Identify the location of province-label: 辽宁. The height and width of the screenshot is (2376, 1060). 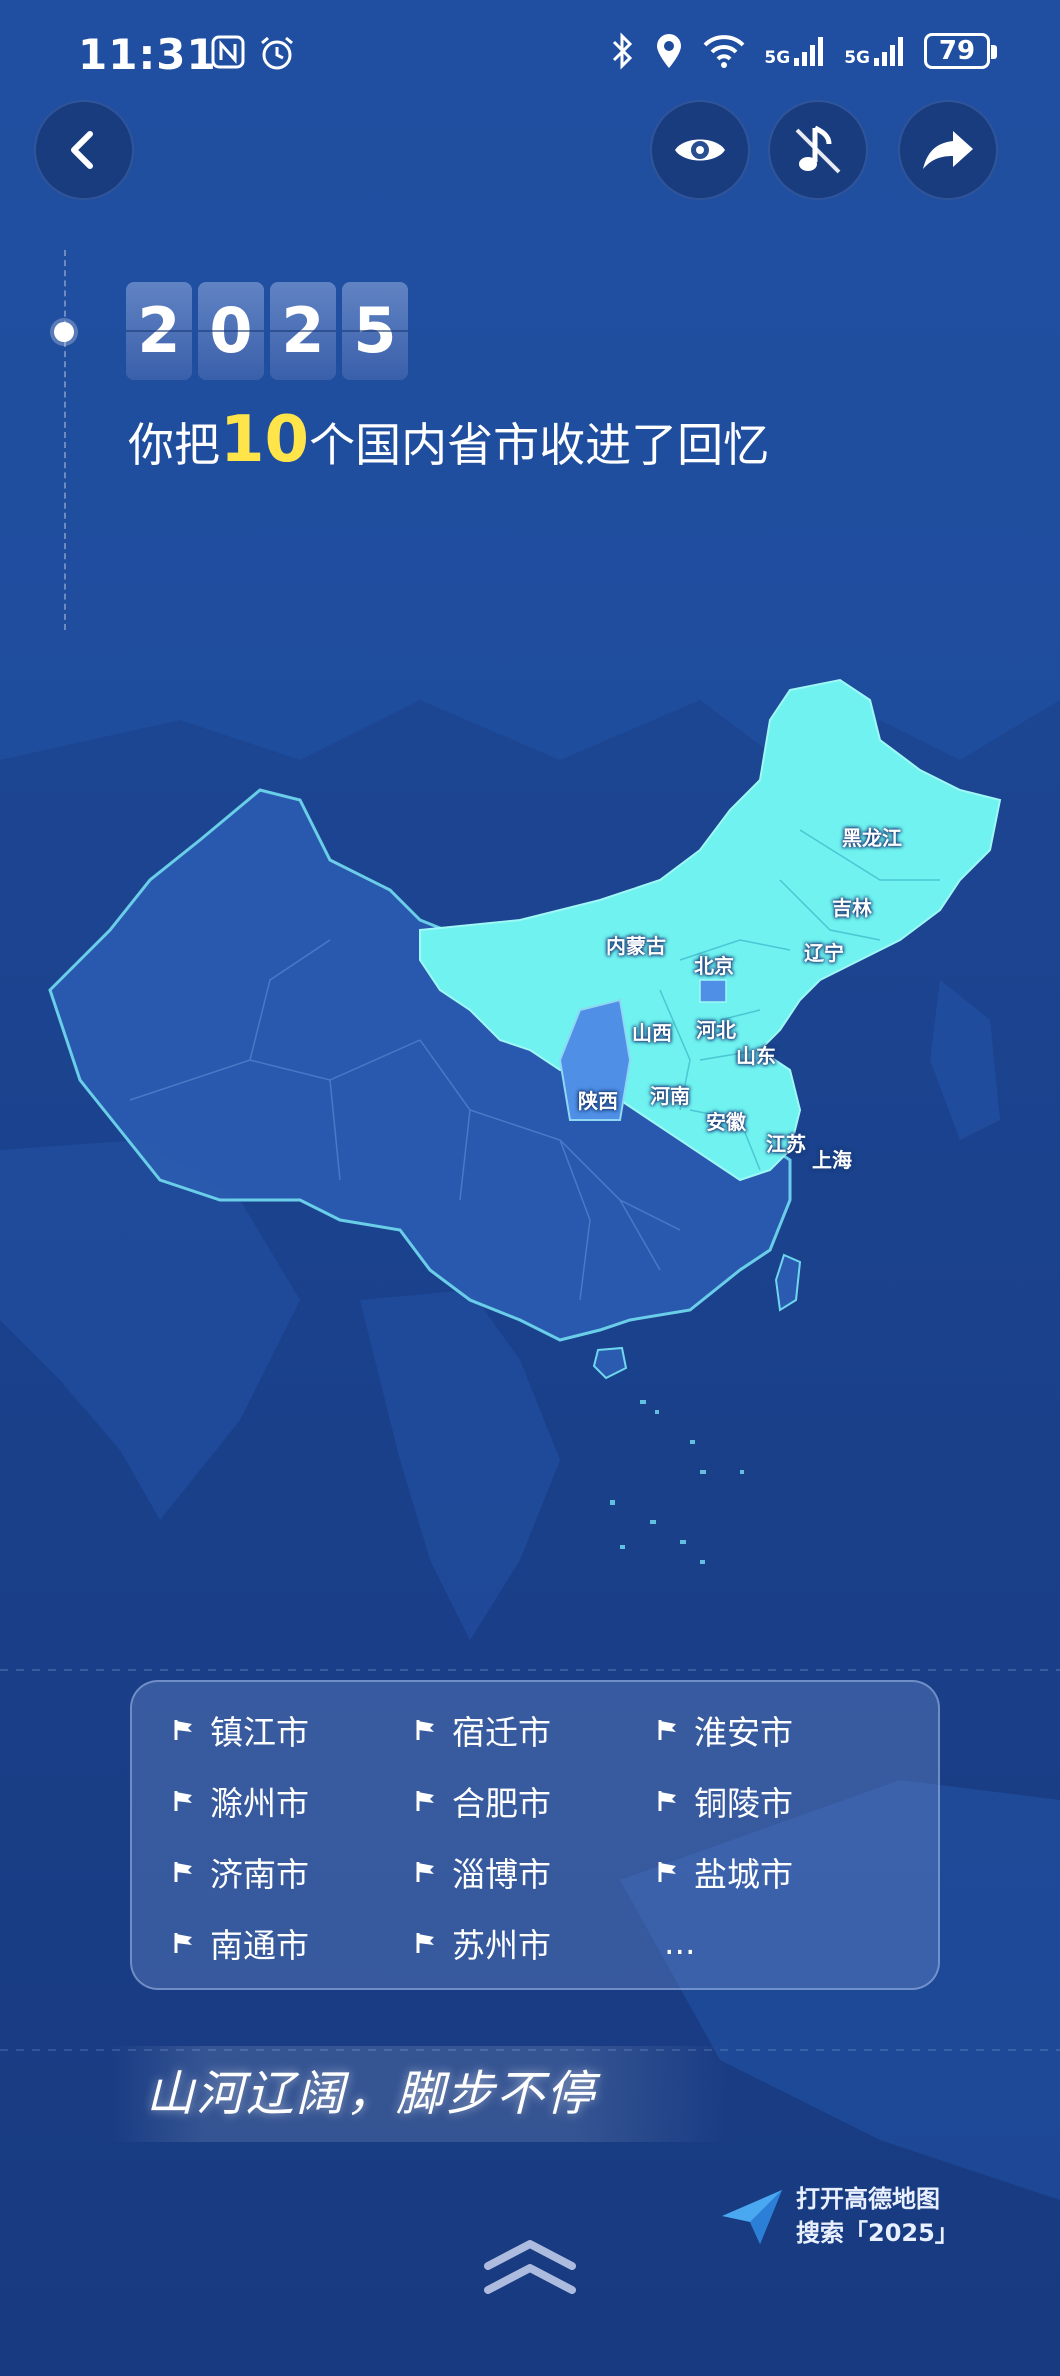
(824, 953).